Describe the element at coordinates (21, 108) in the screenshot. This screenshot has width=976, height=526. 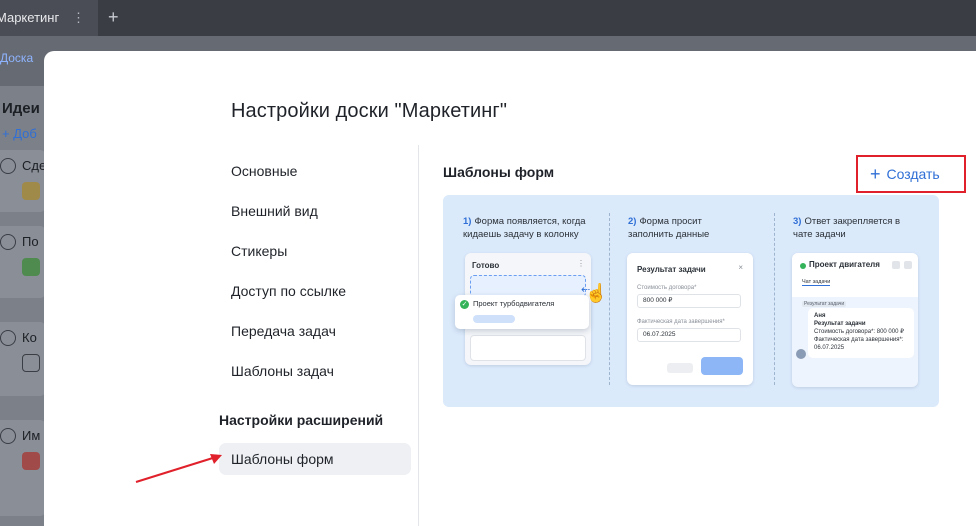
I see `column-title: Идеи` at that location.